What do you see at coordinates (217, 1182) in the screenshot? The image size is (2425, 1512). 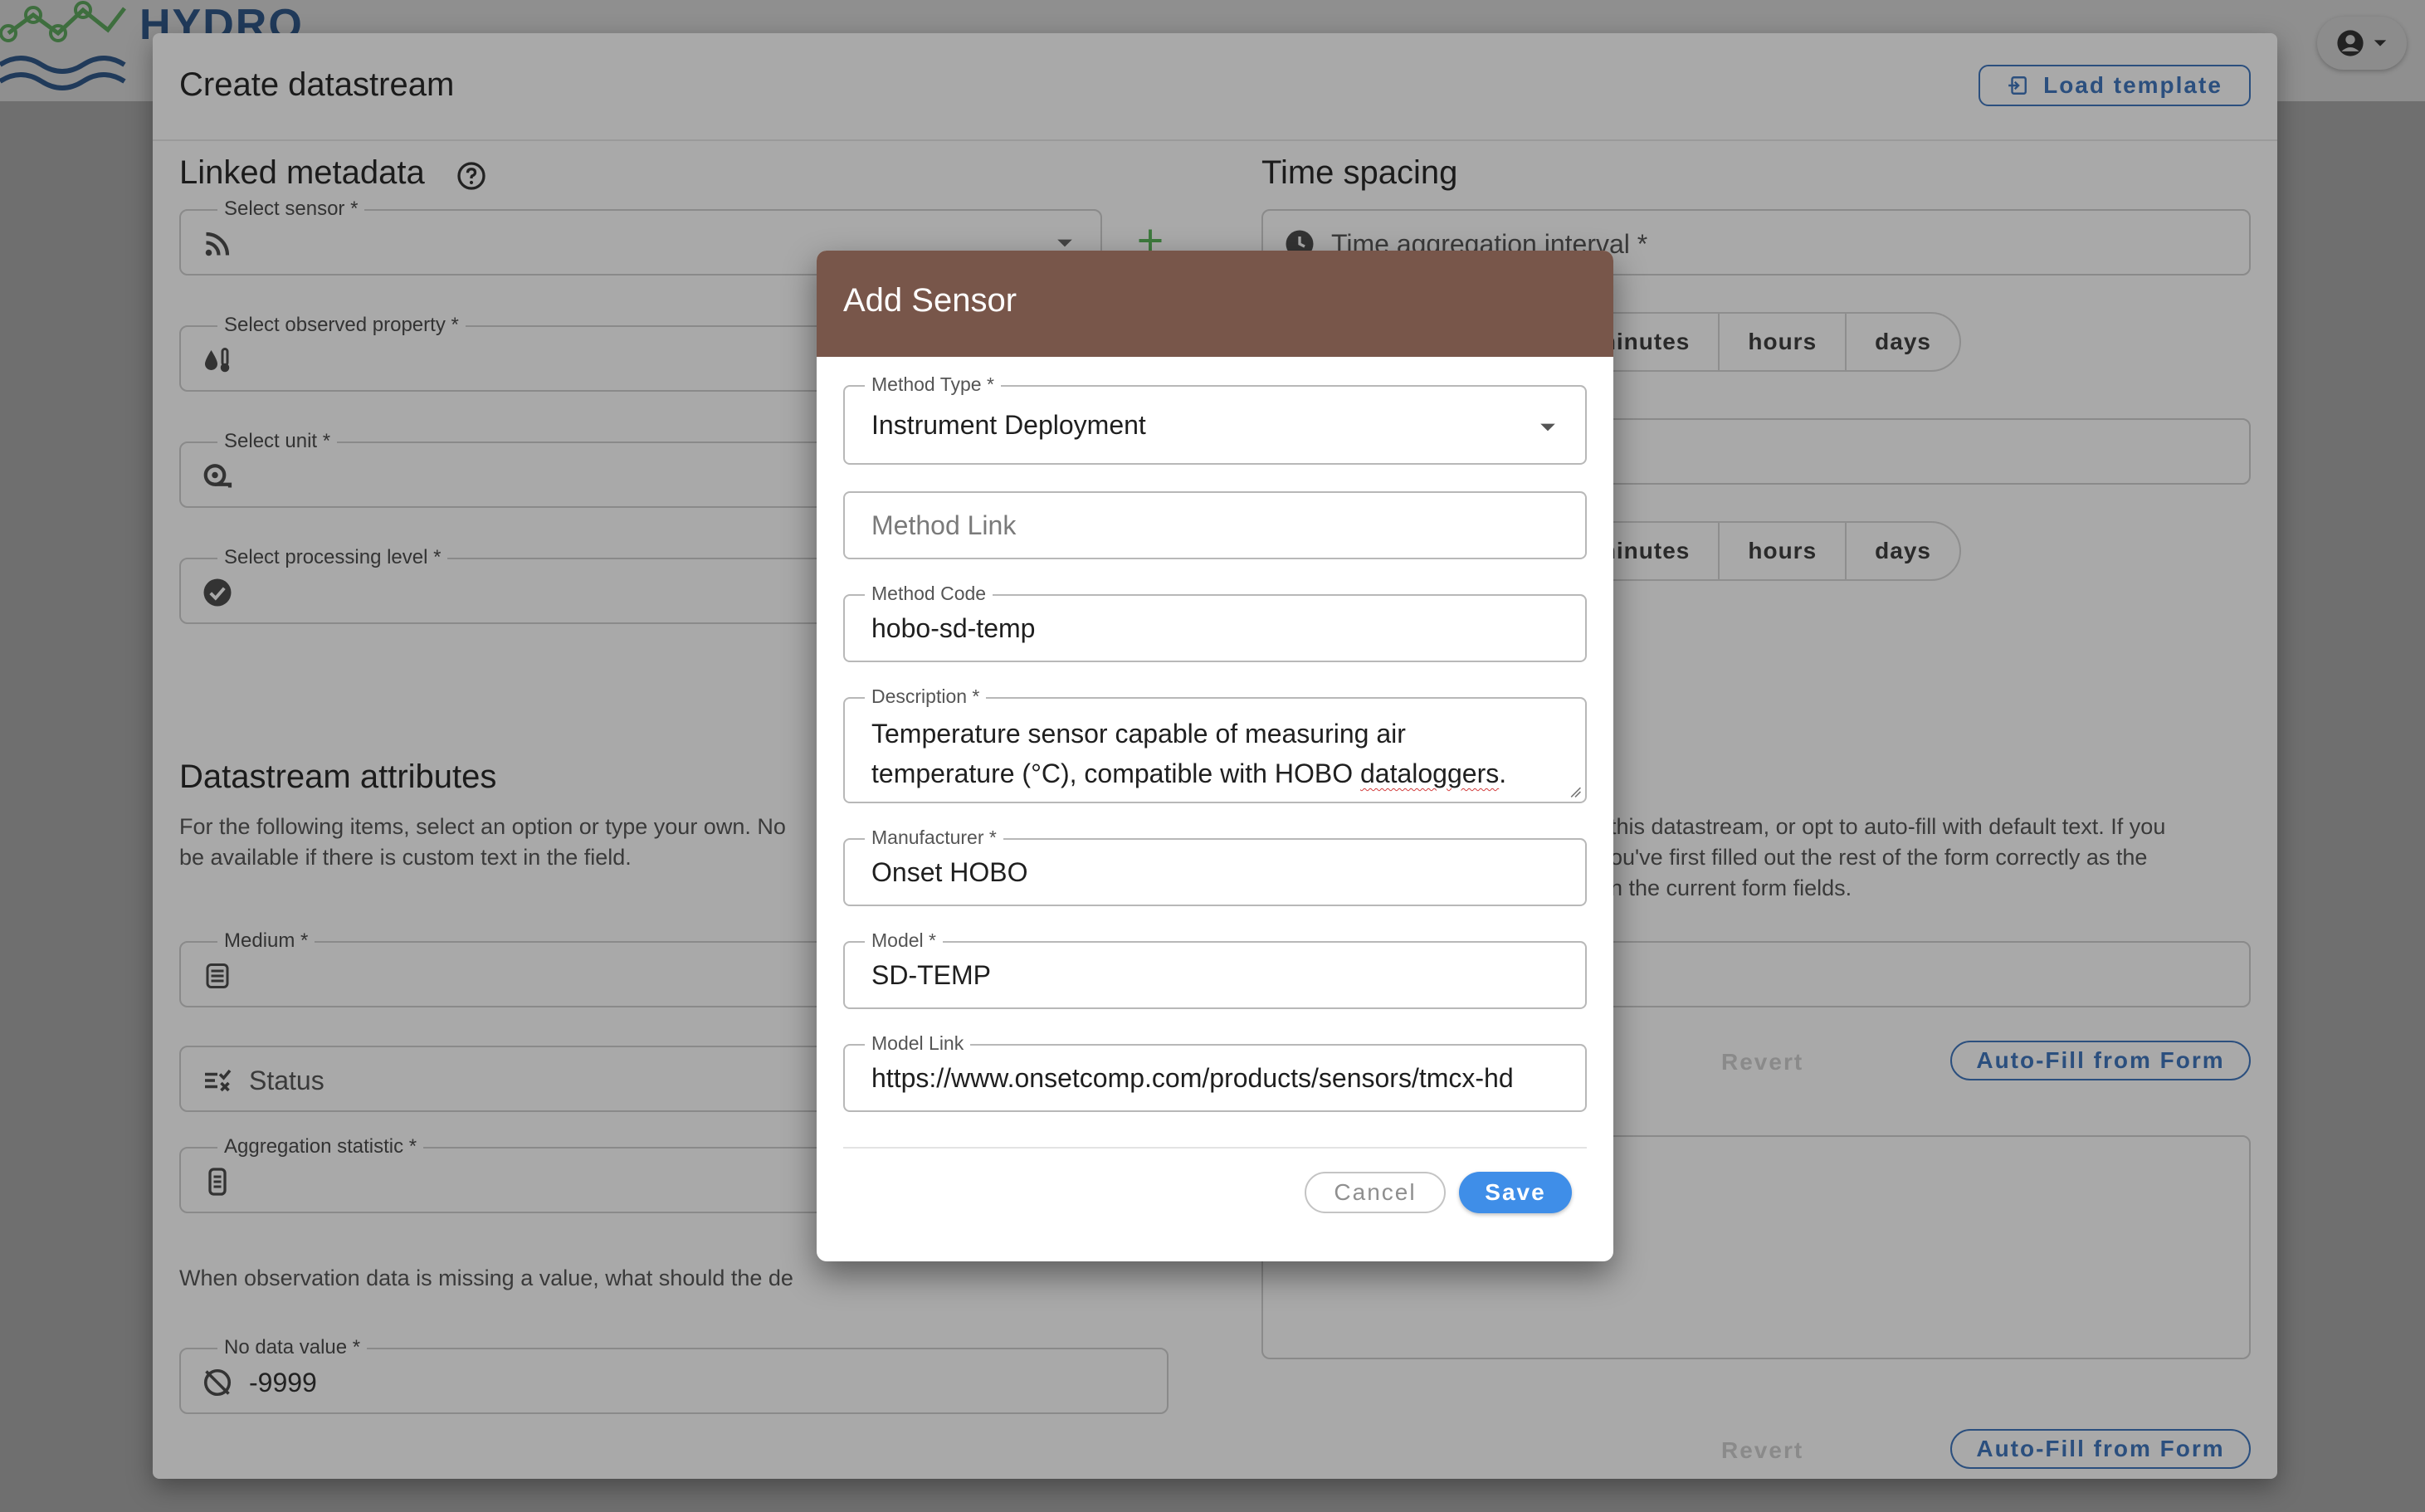 I see `calculator-icon` at bounding box center [217, 1182].